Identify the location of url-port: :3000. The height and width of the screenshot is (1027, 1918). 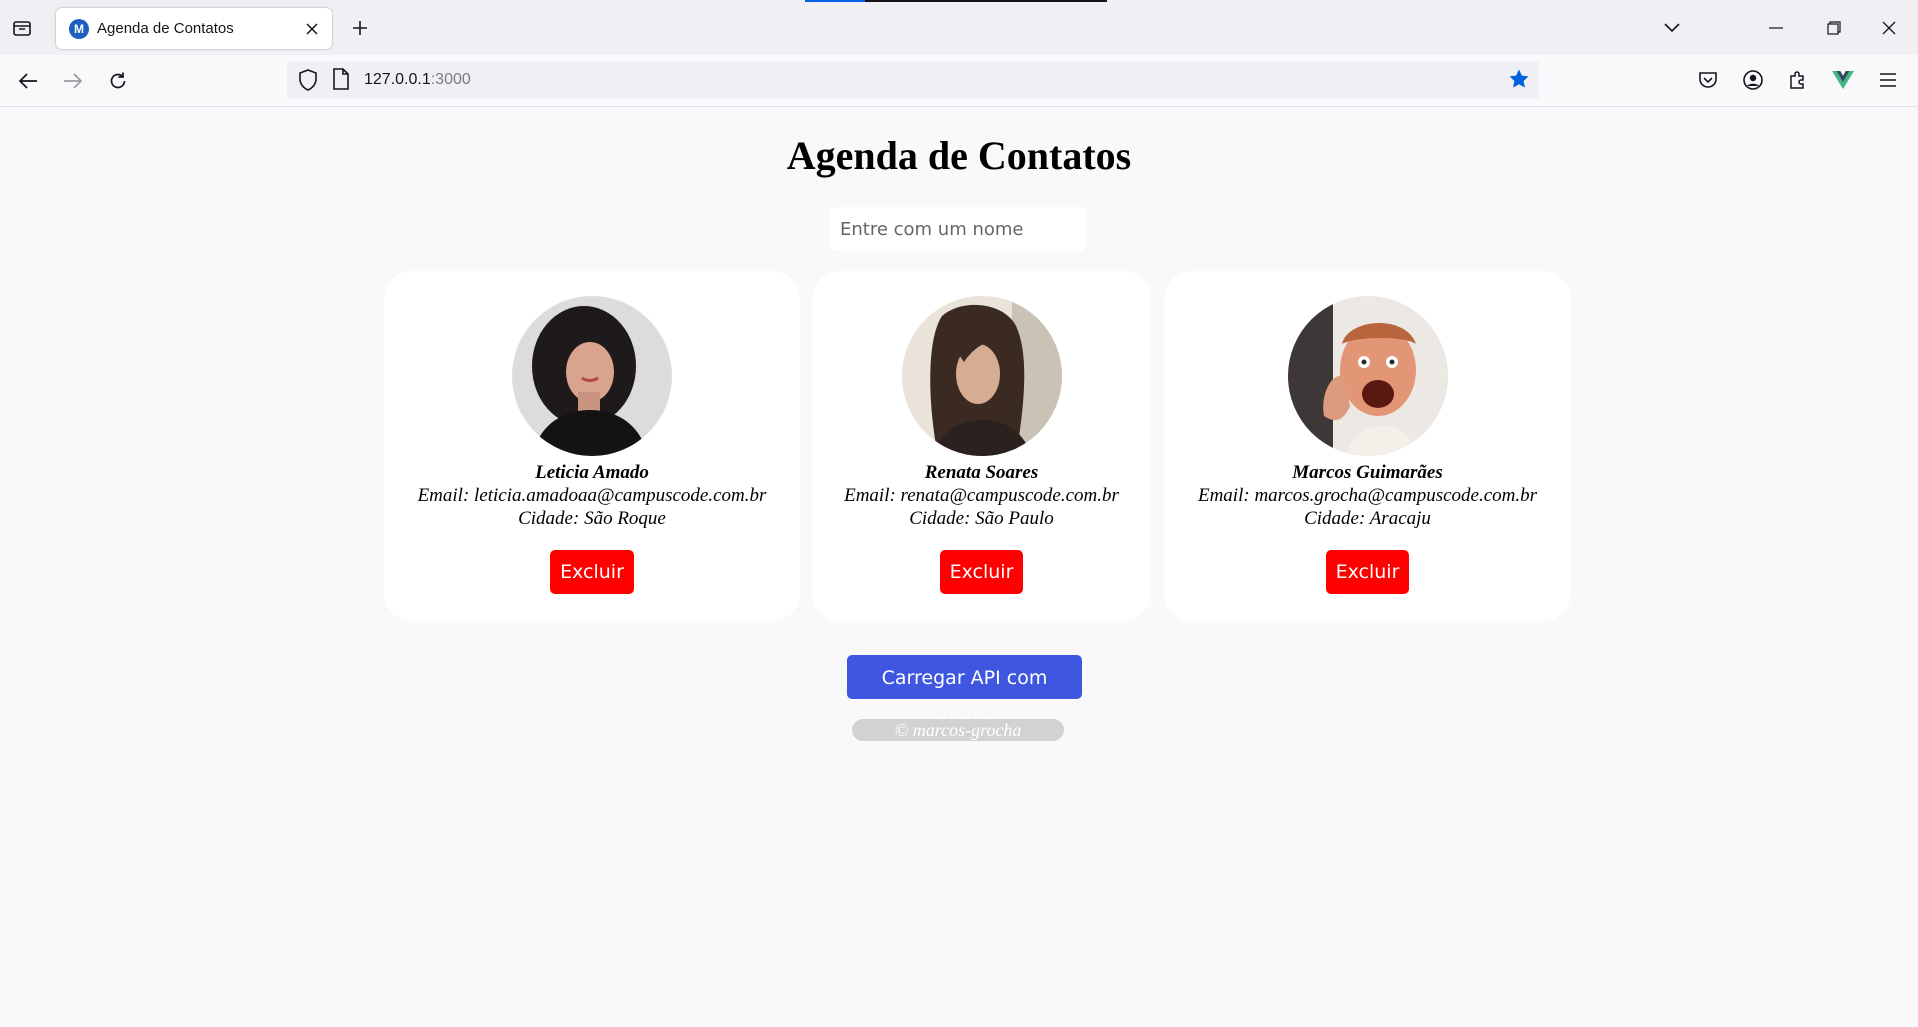
(450, 79).